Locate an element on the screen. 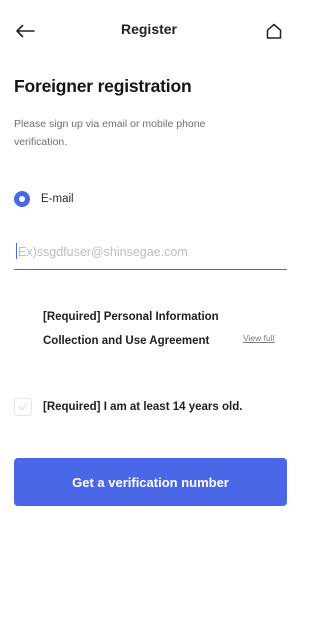 Image resolution: width=320 pixels, height=631 pixels. email-input is located at coordinates (150, 252).